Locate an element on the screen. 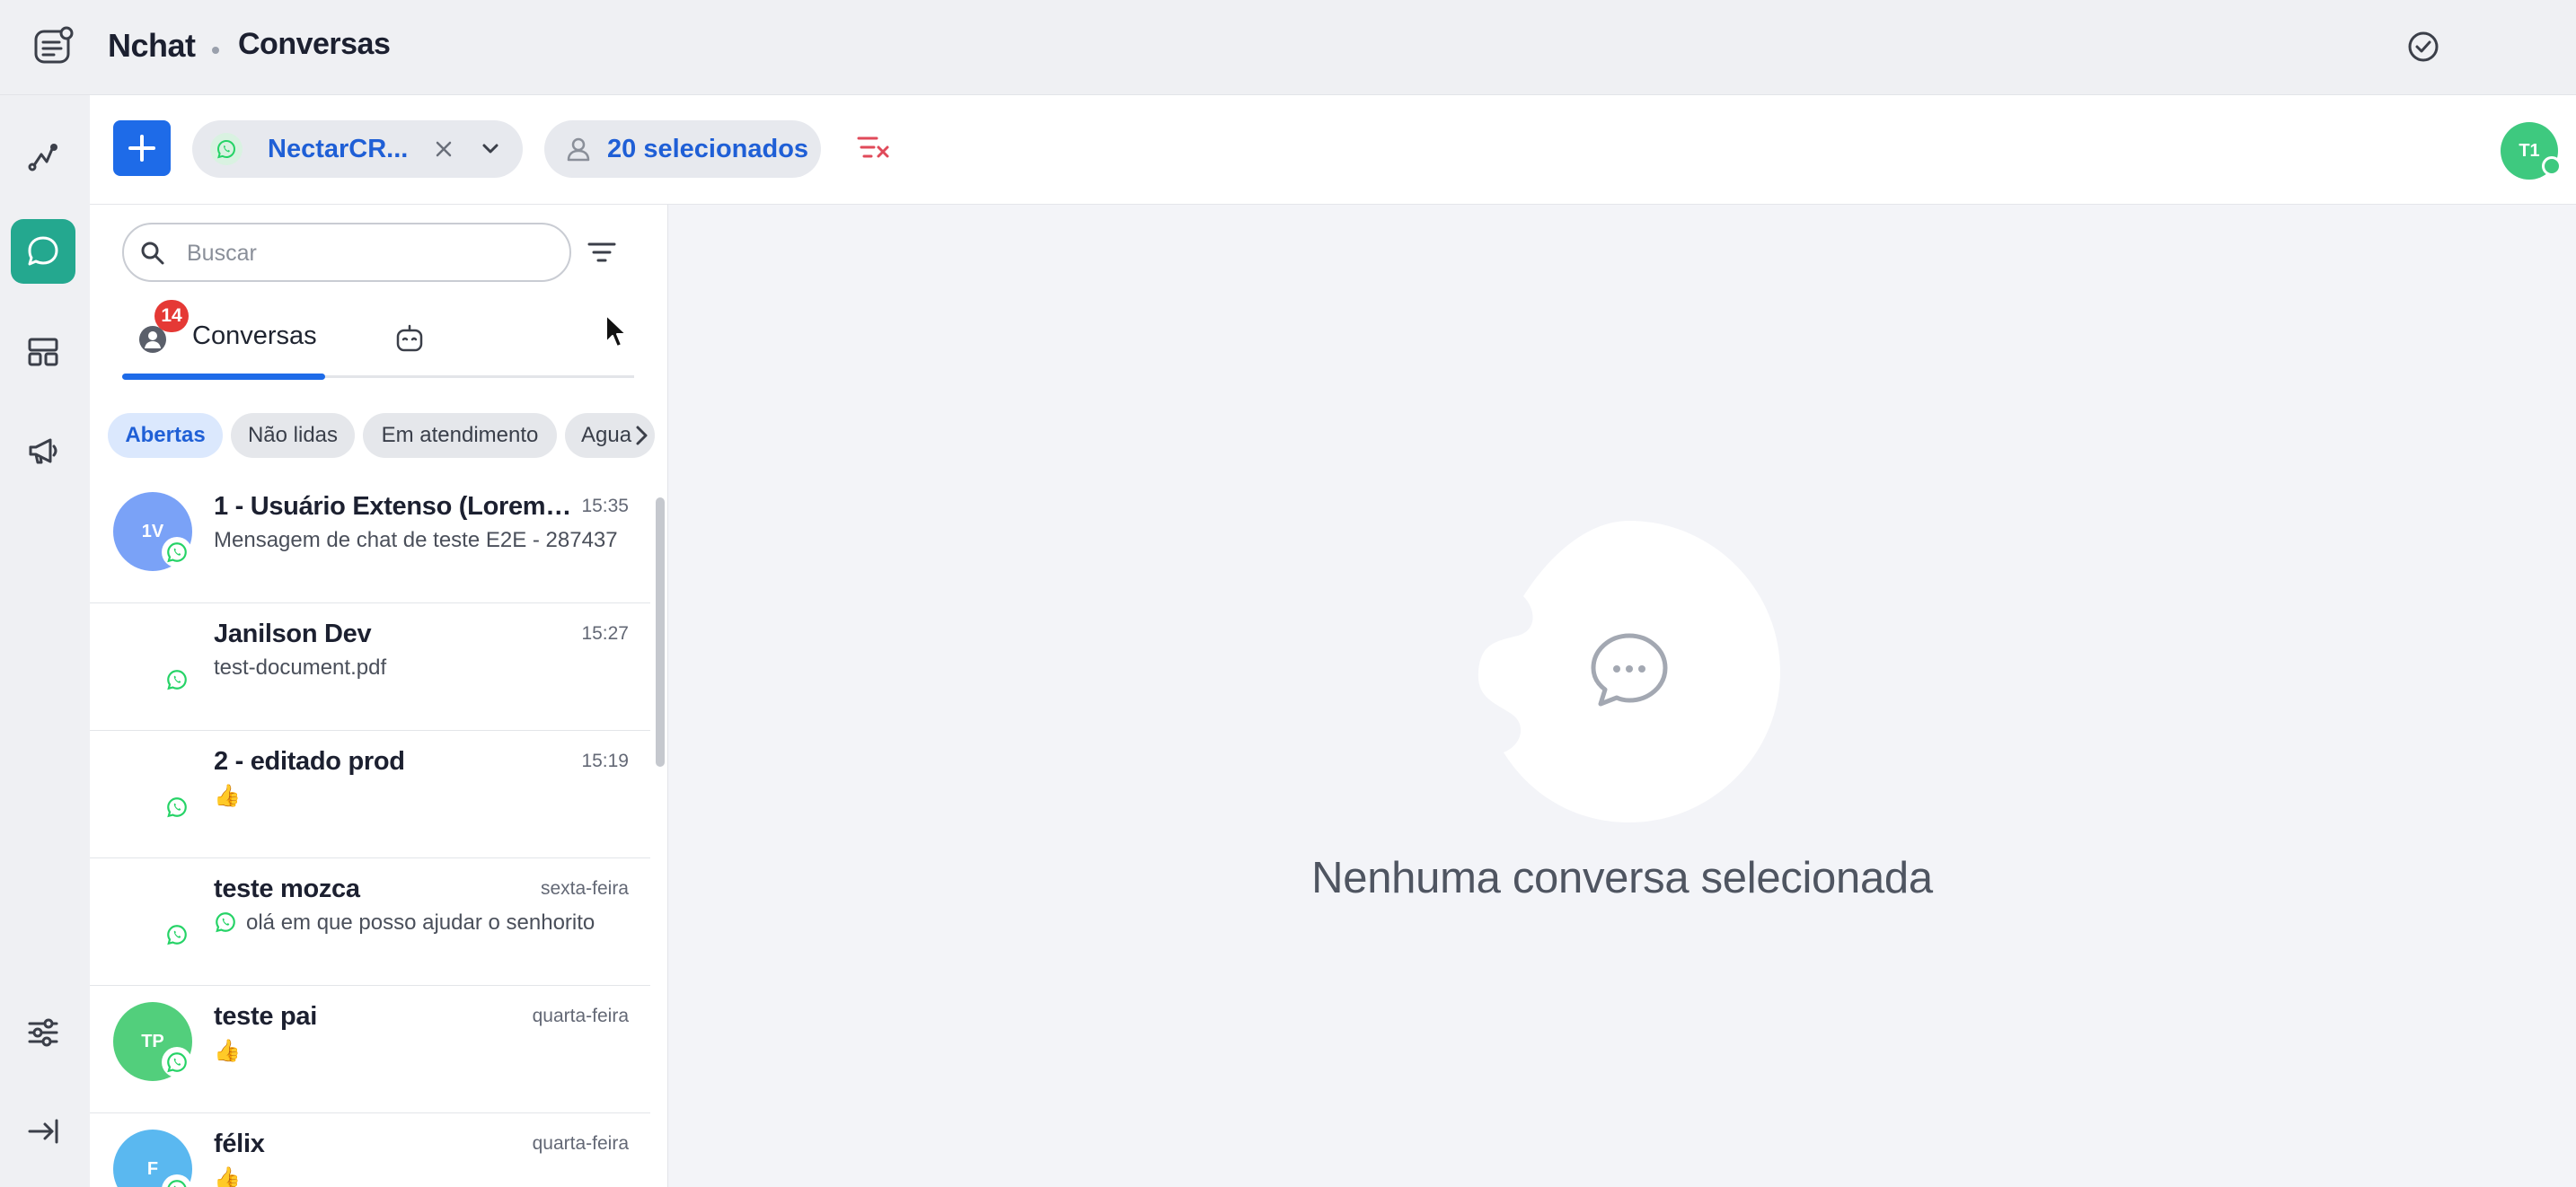 The width and height of the screenshot is (2576, 1187). bot-icon is located at coordinates (410, 339).